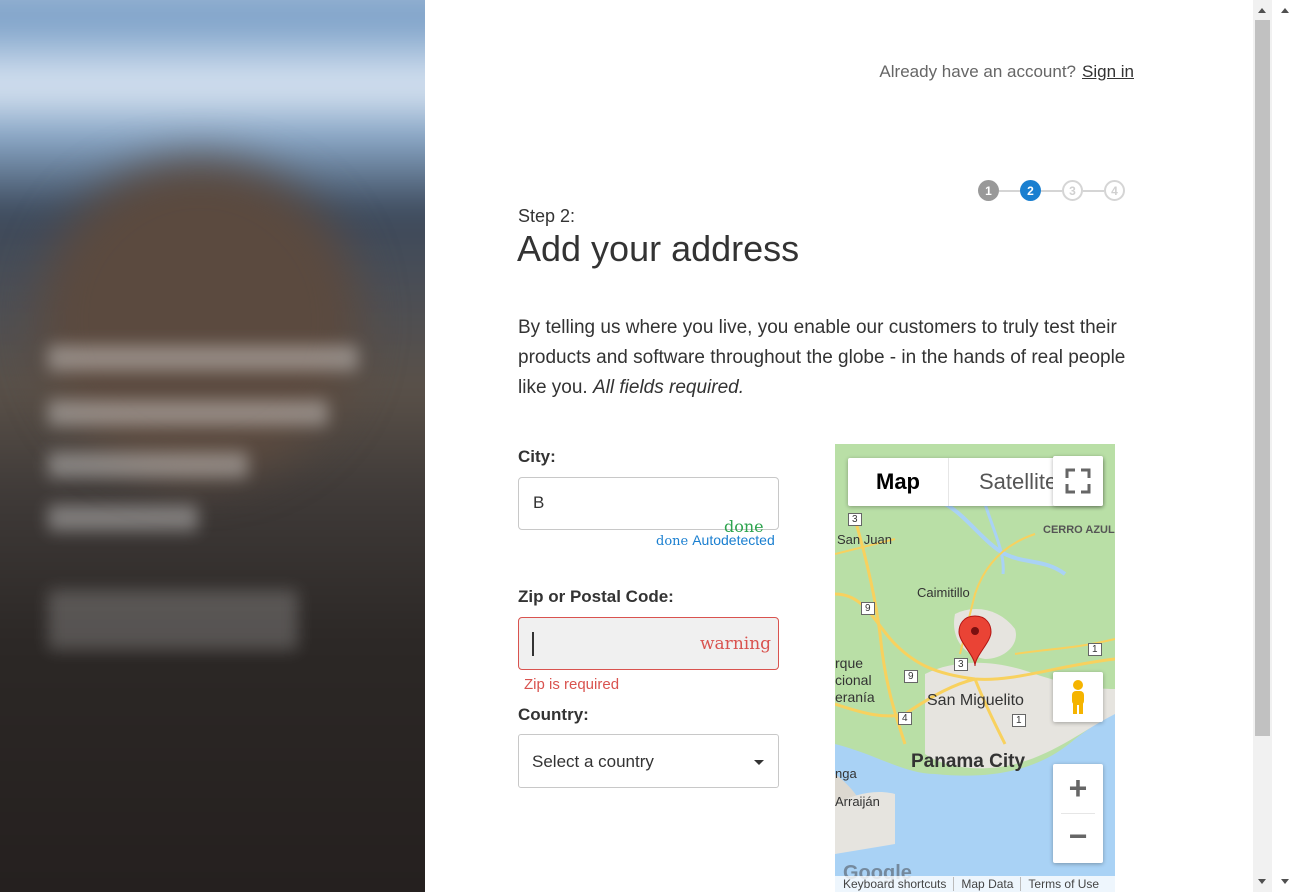 This screenshot has height=892, width=1295. Describe the element at coordinates (1285, 10) in the screenshot. I see `outer-scroll-up-icon` at that location.